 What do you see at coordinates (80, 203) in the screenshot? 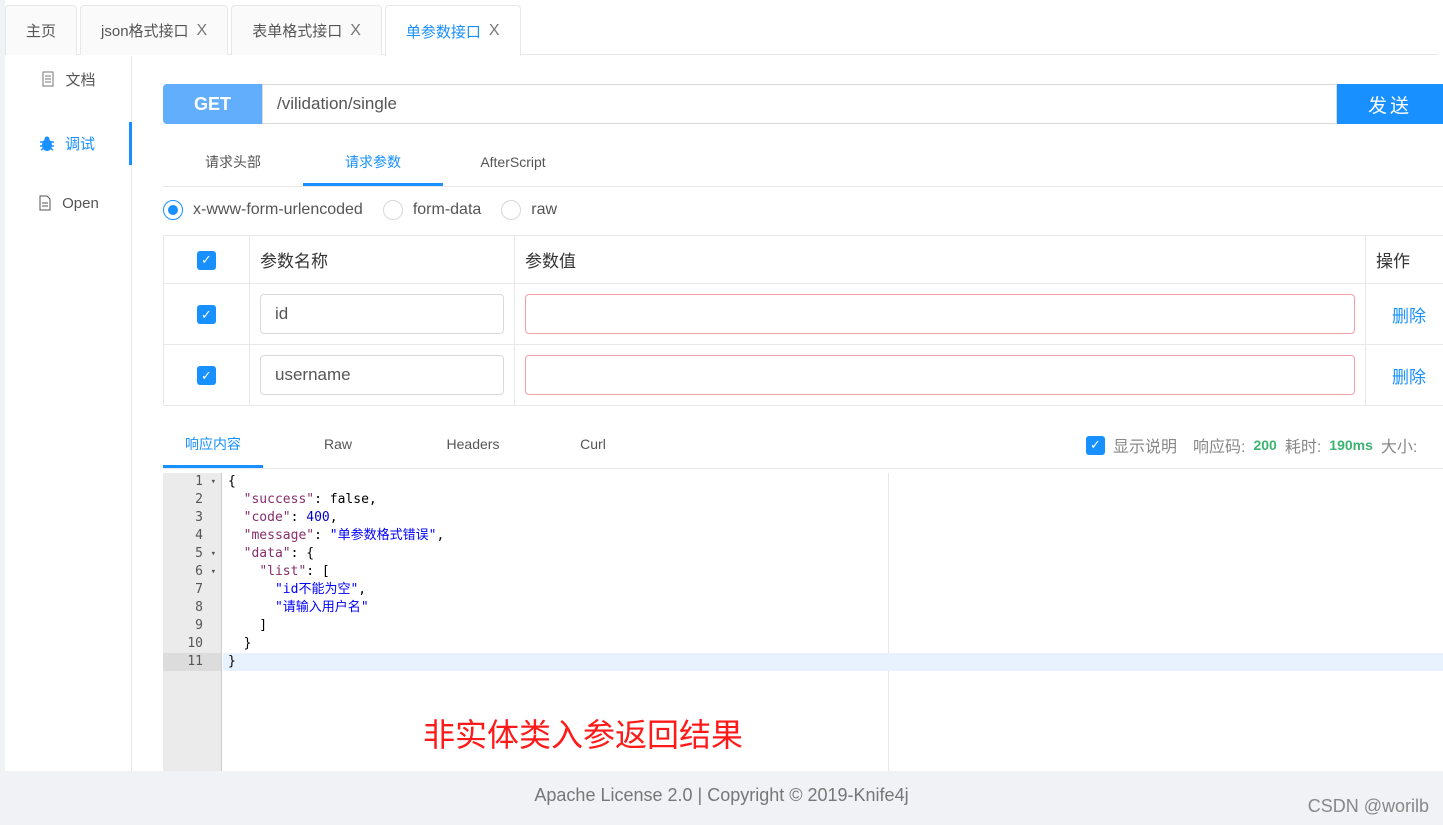
I see `sidebar-item-label: Open` at bounding box center [80, 203].